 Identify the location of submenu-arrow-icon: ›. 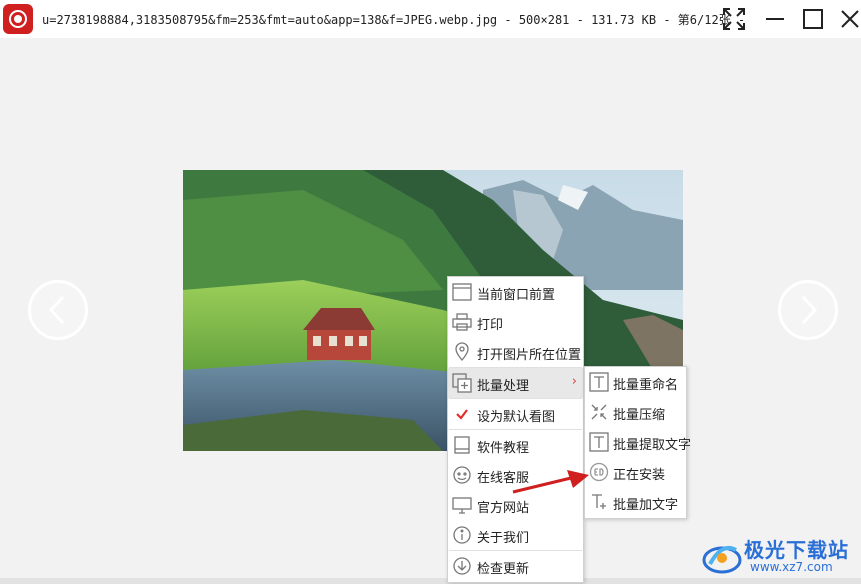
(574, 381).